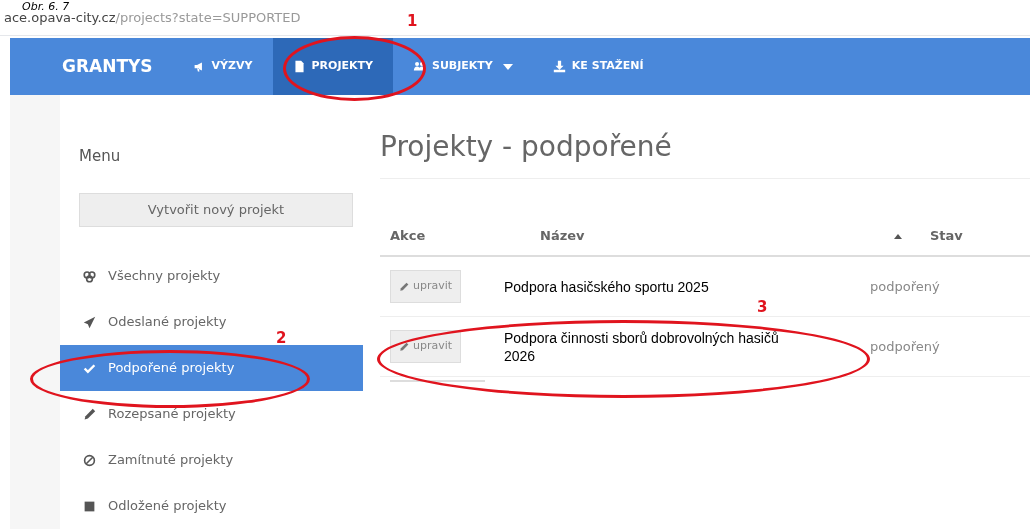 This screenshot has width=1030, height=529. I want to click on nav-tab: SUBJEKTY, so click(463, 66).